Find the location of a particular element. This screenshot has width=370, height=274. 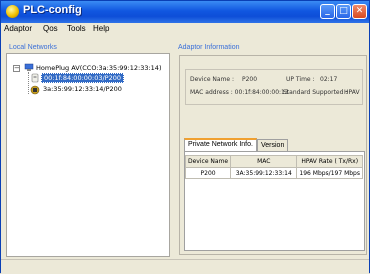

tree-line is located at coordinates (28, 83).